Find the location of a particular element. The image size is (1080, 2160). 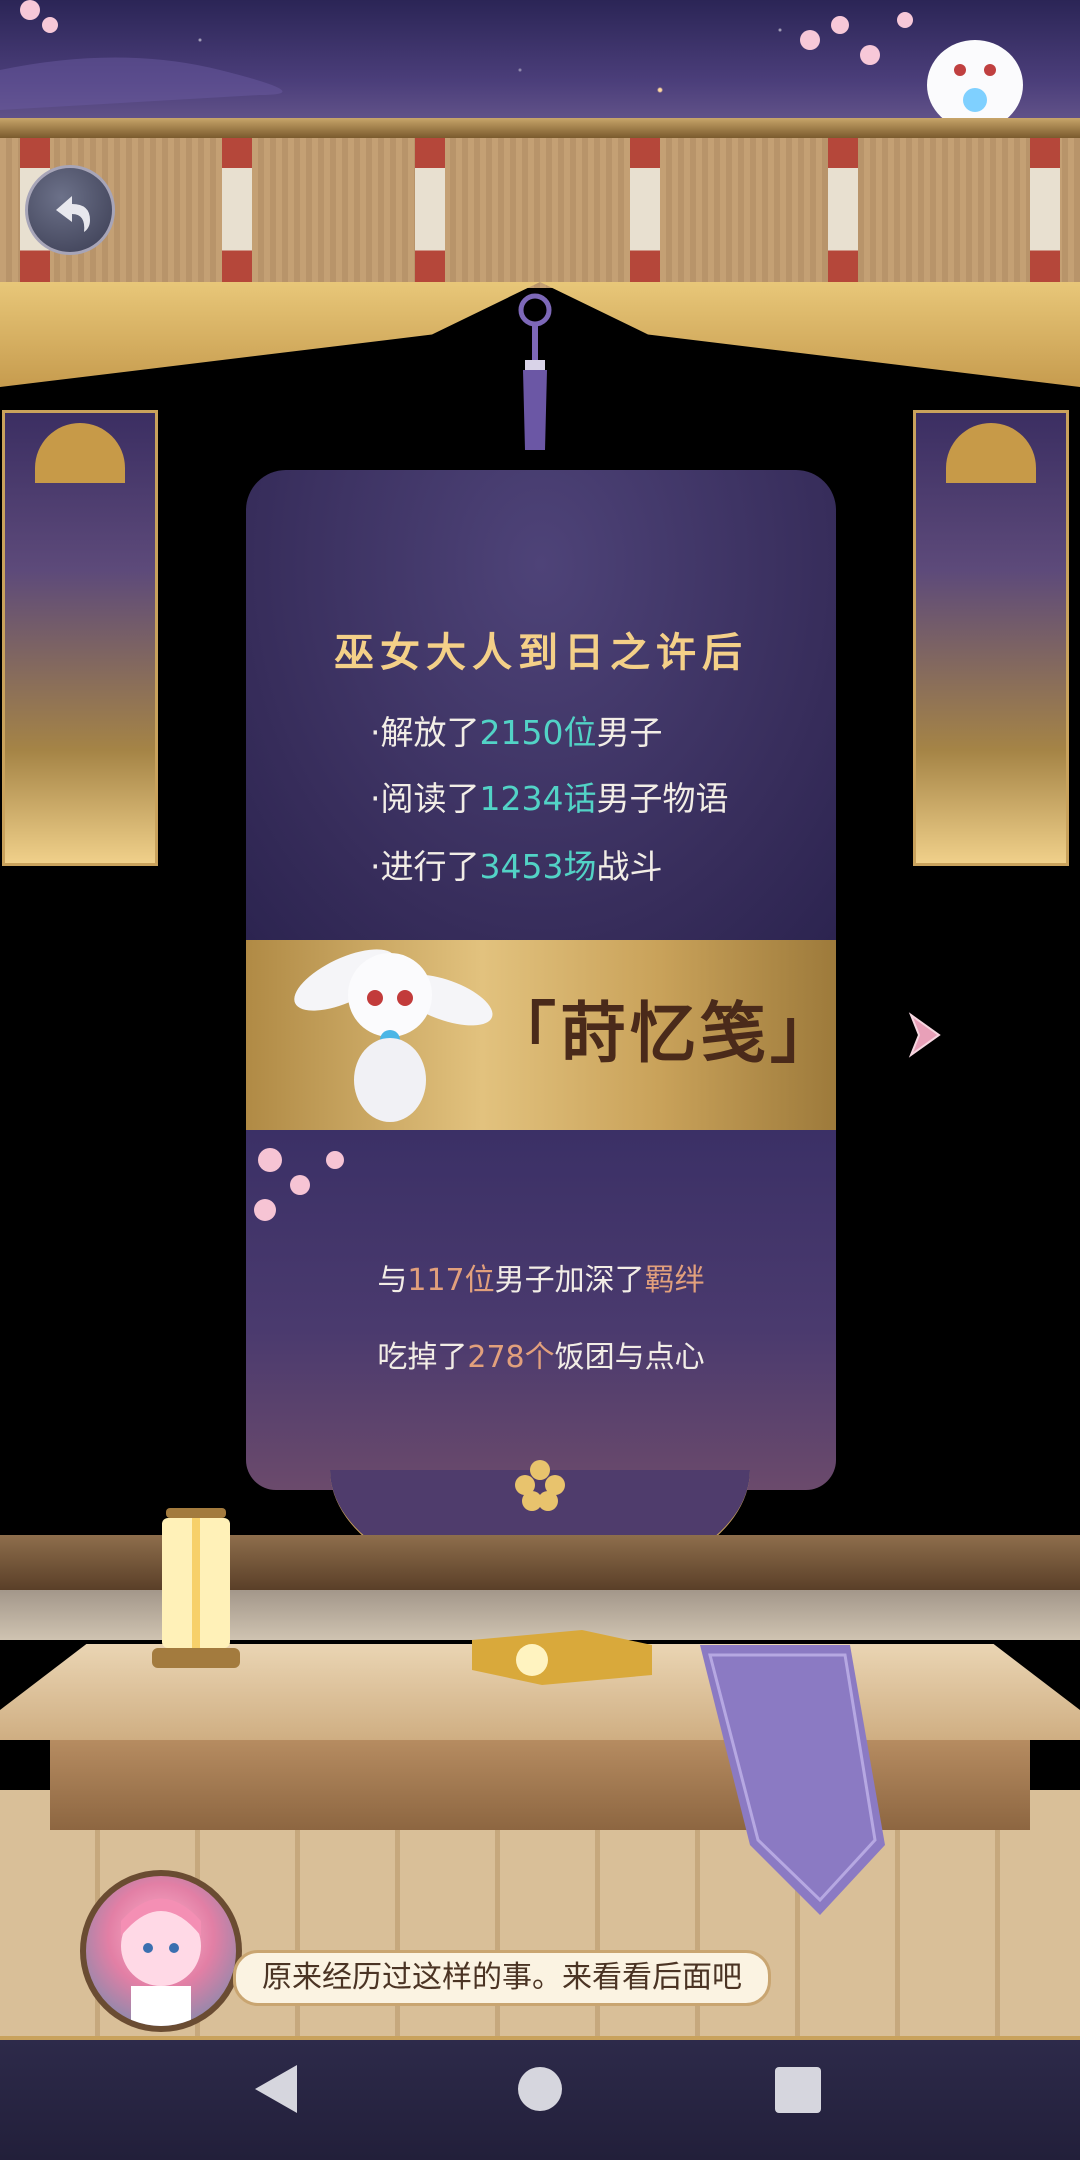

nav-recent-button is located at coordinates (798, 2090).